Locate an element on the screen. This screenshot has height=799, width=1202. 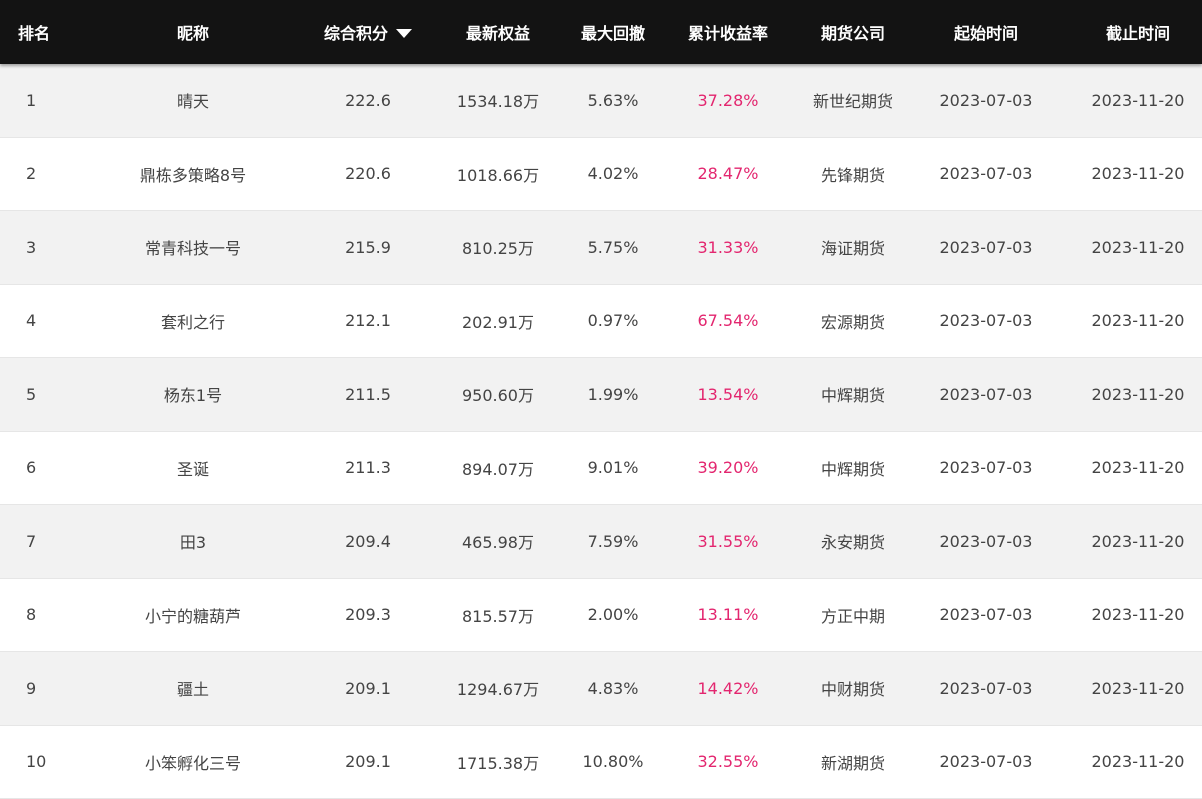
cell-return: 31.33% is located at coordinates (728, 247).